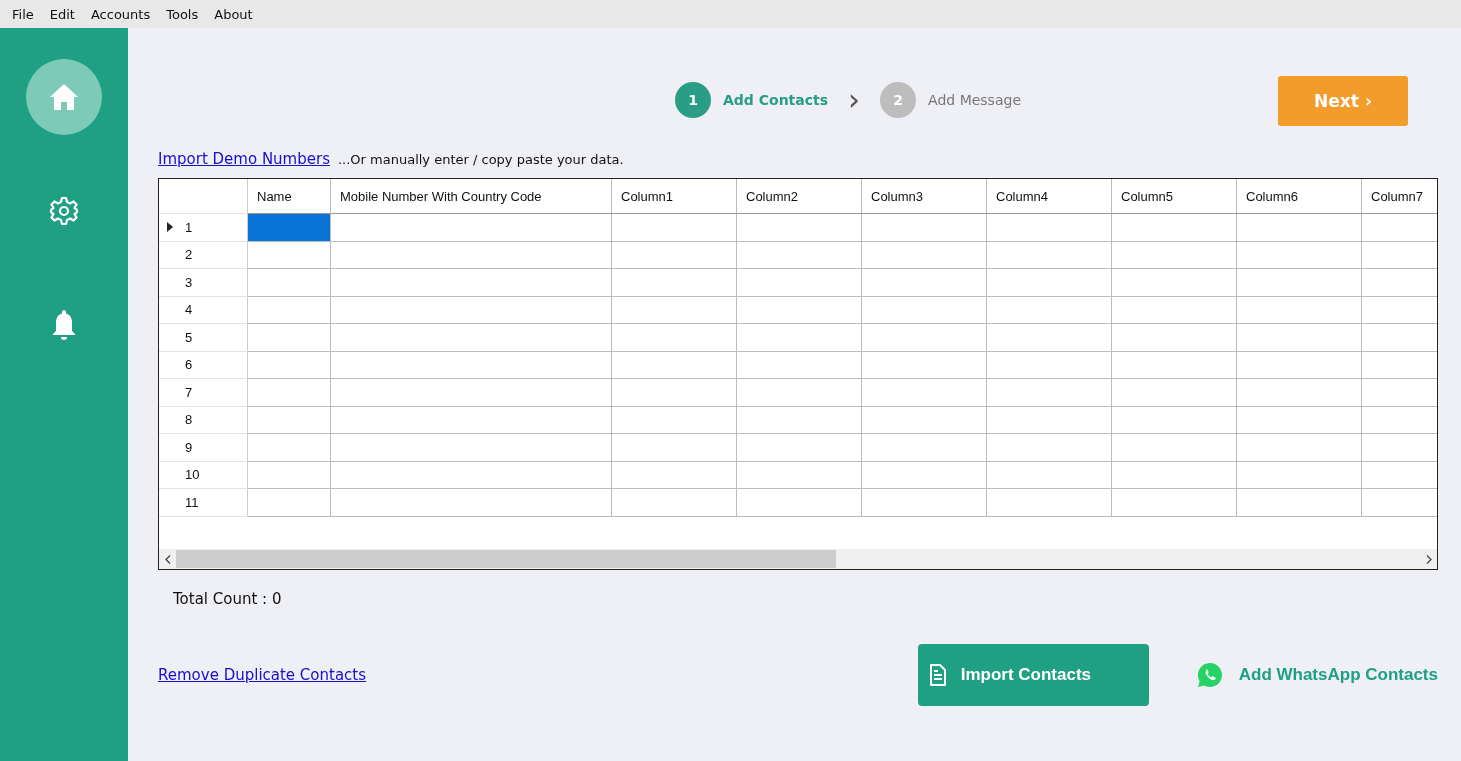 This screenshot has width=1461, height=761. What do you see at coordinates (23, 14) in the screenshot?
I see `menu-item: File` at bounding box center [23, 14].